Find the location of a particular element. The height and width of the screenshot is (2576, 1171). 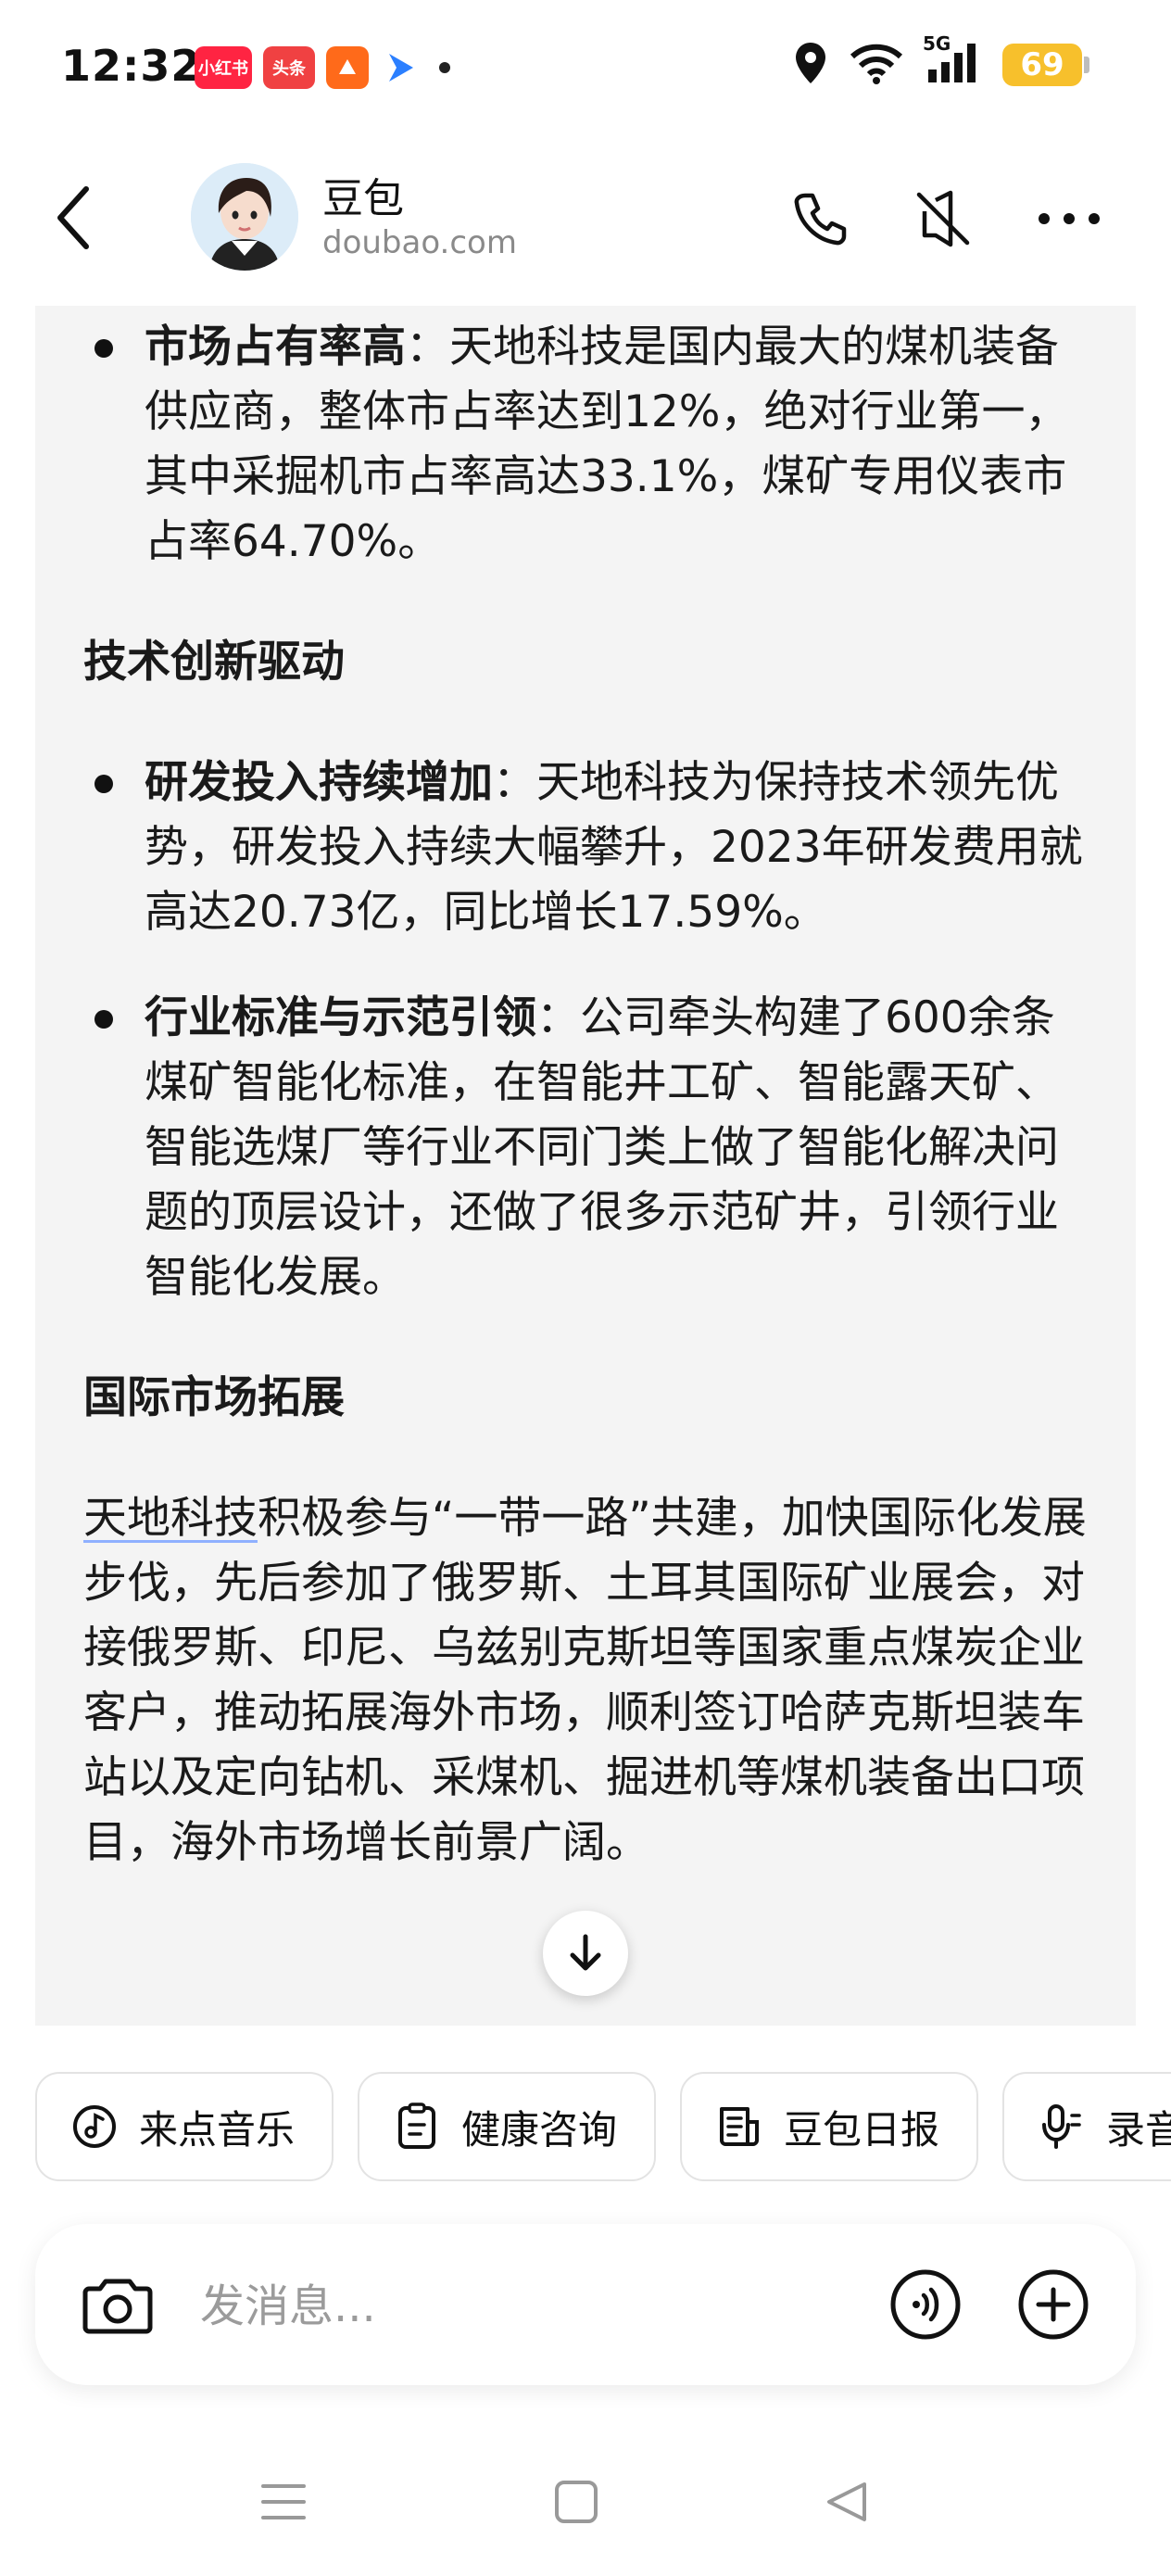

phone-call-button is located at coordinates (821, 219).